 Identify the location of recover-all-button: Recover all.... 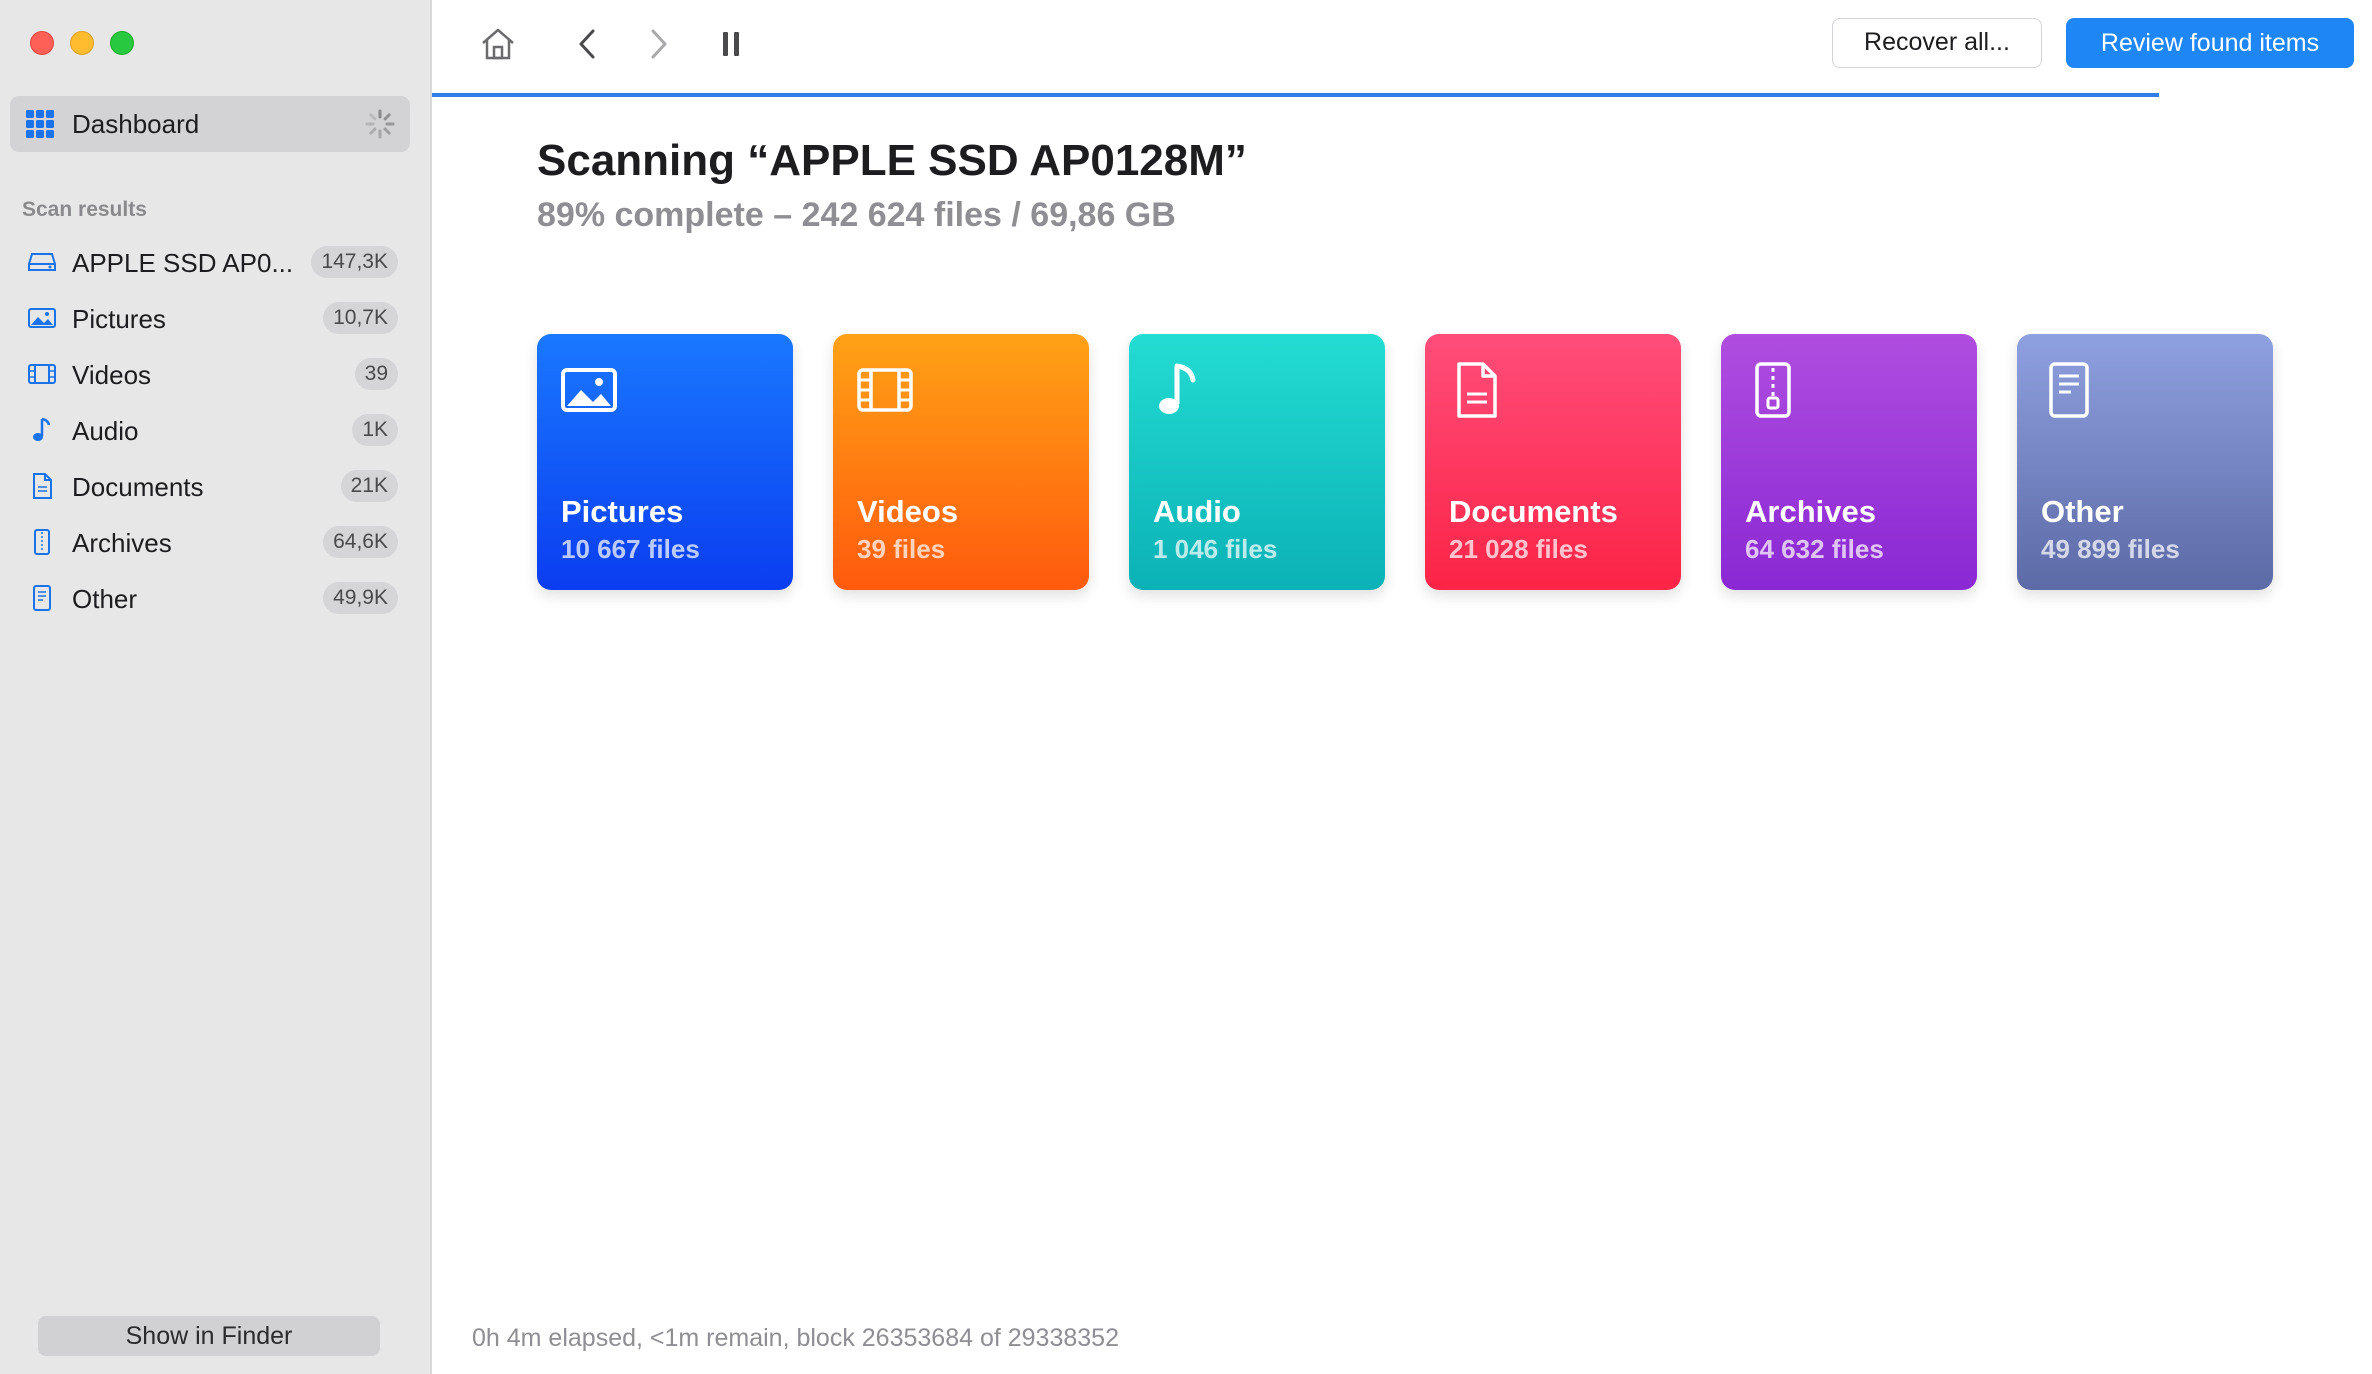
(1937, 43).